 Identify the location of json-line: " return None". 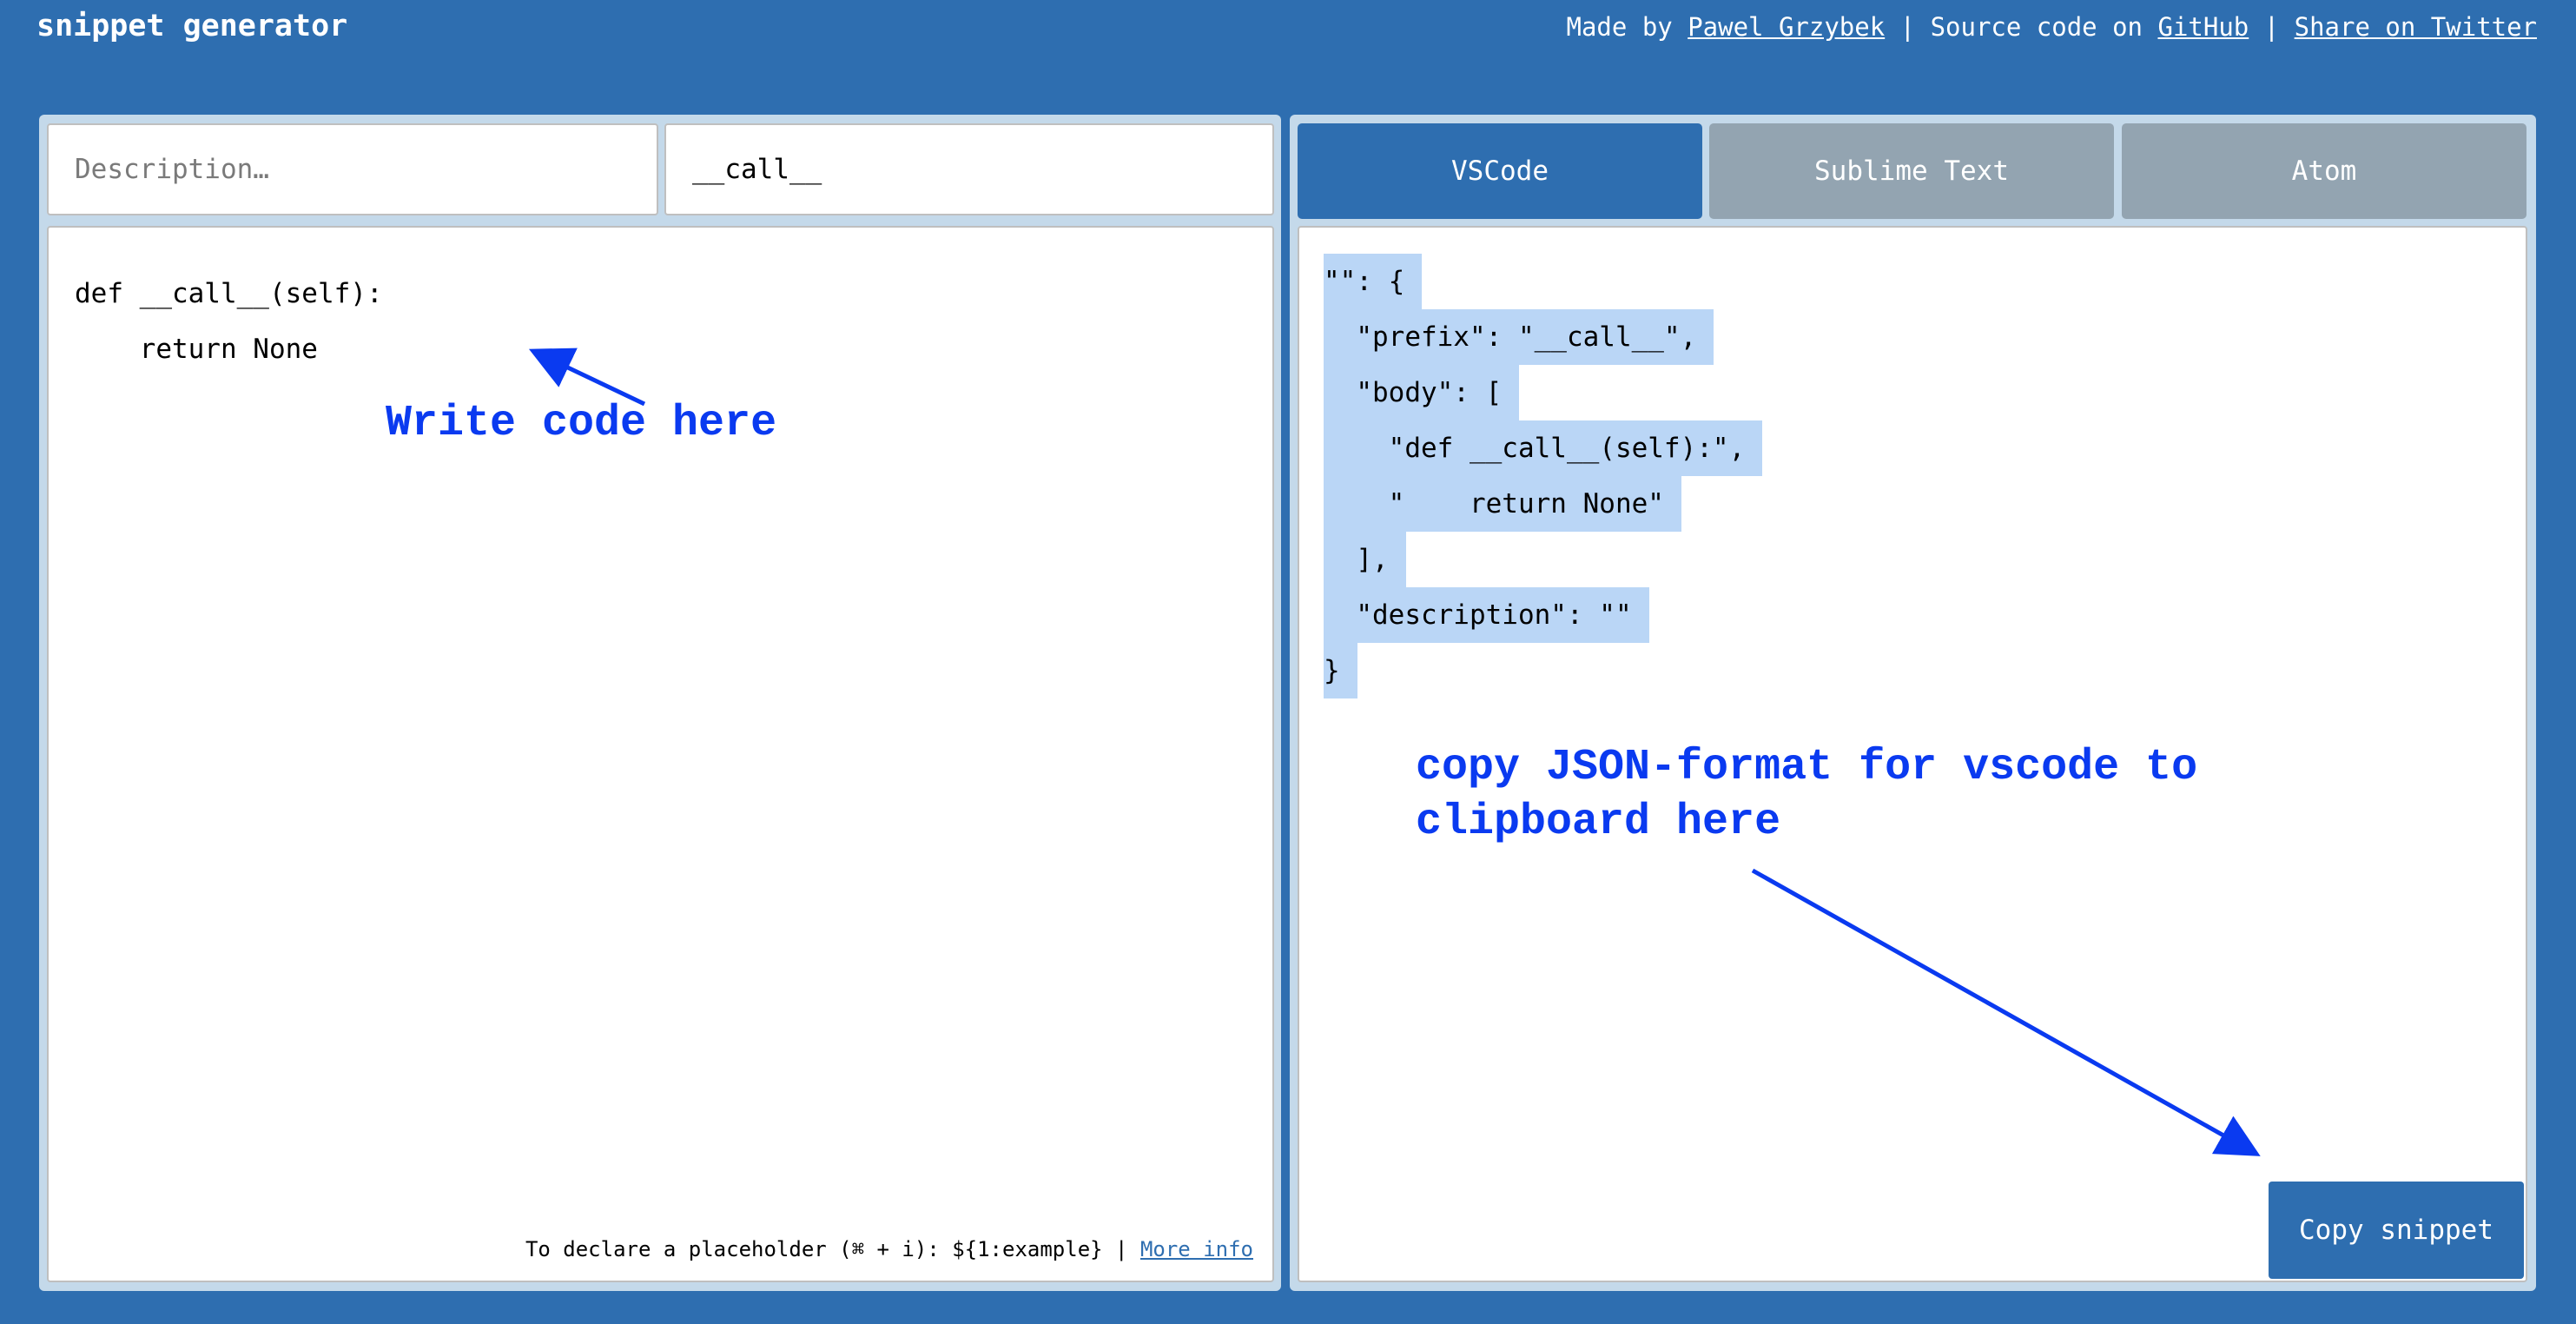
(1502, 504).